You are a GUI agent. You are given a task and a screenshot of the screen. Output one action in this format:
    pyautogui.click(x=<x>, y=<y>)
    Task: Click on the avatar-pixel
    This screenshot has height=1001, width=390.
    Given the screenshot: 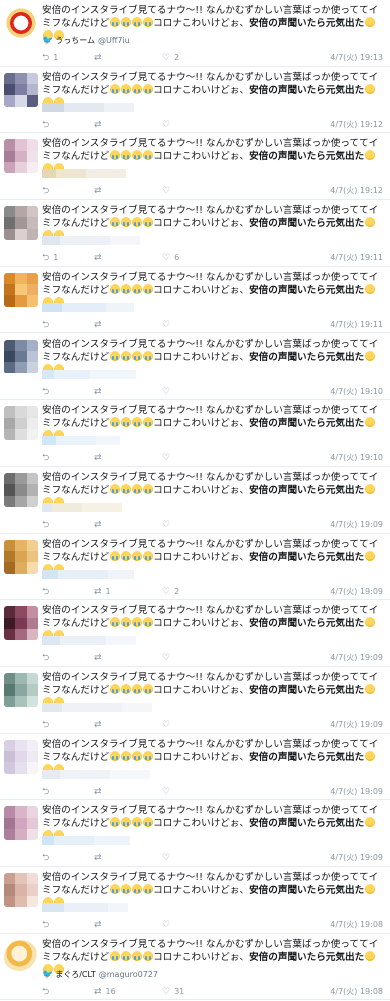 What is the action you would take?
    pyautogui.click(x=32, y=501)
    